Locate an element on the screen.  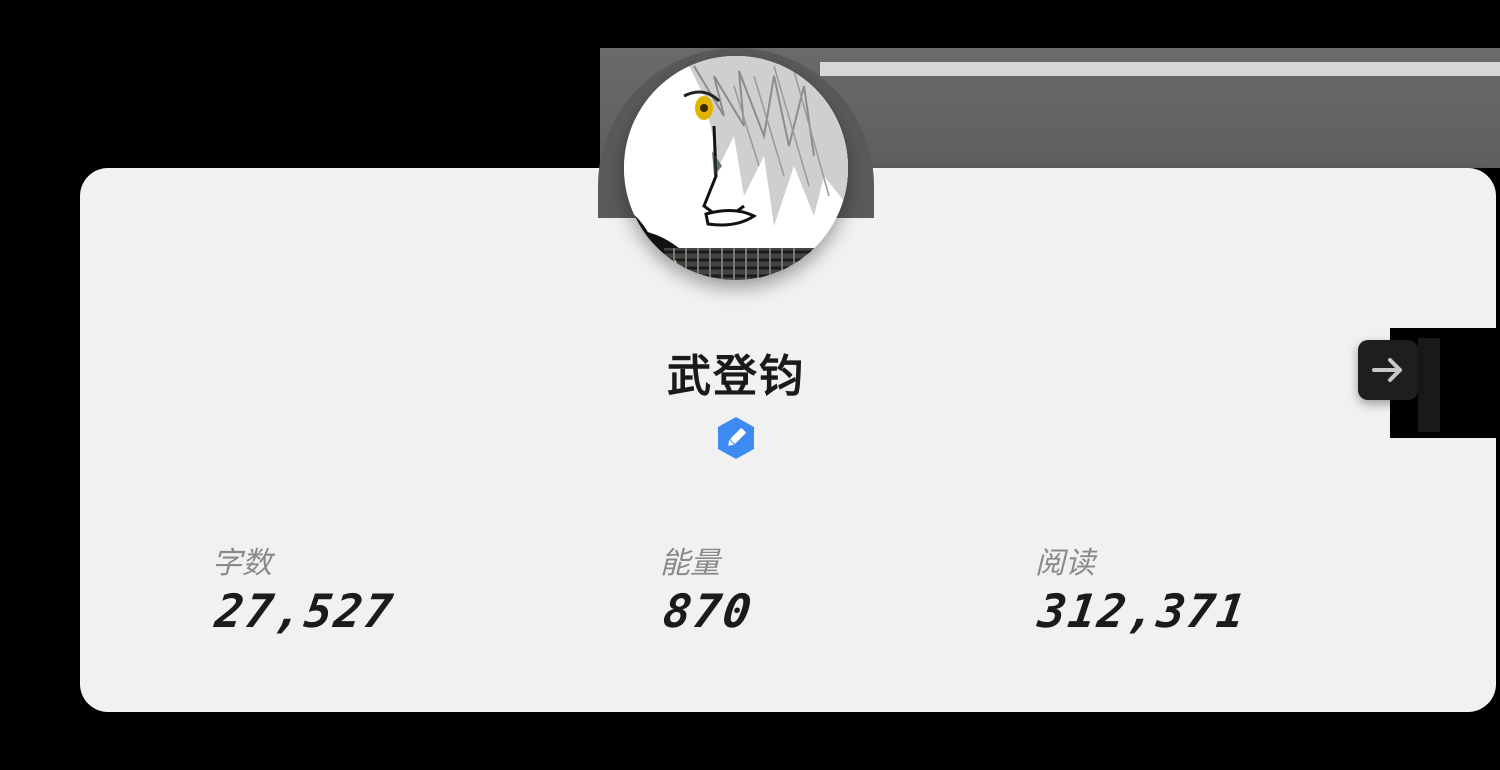
stat-value: 27,527 is located at coordinates (305, 611).